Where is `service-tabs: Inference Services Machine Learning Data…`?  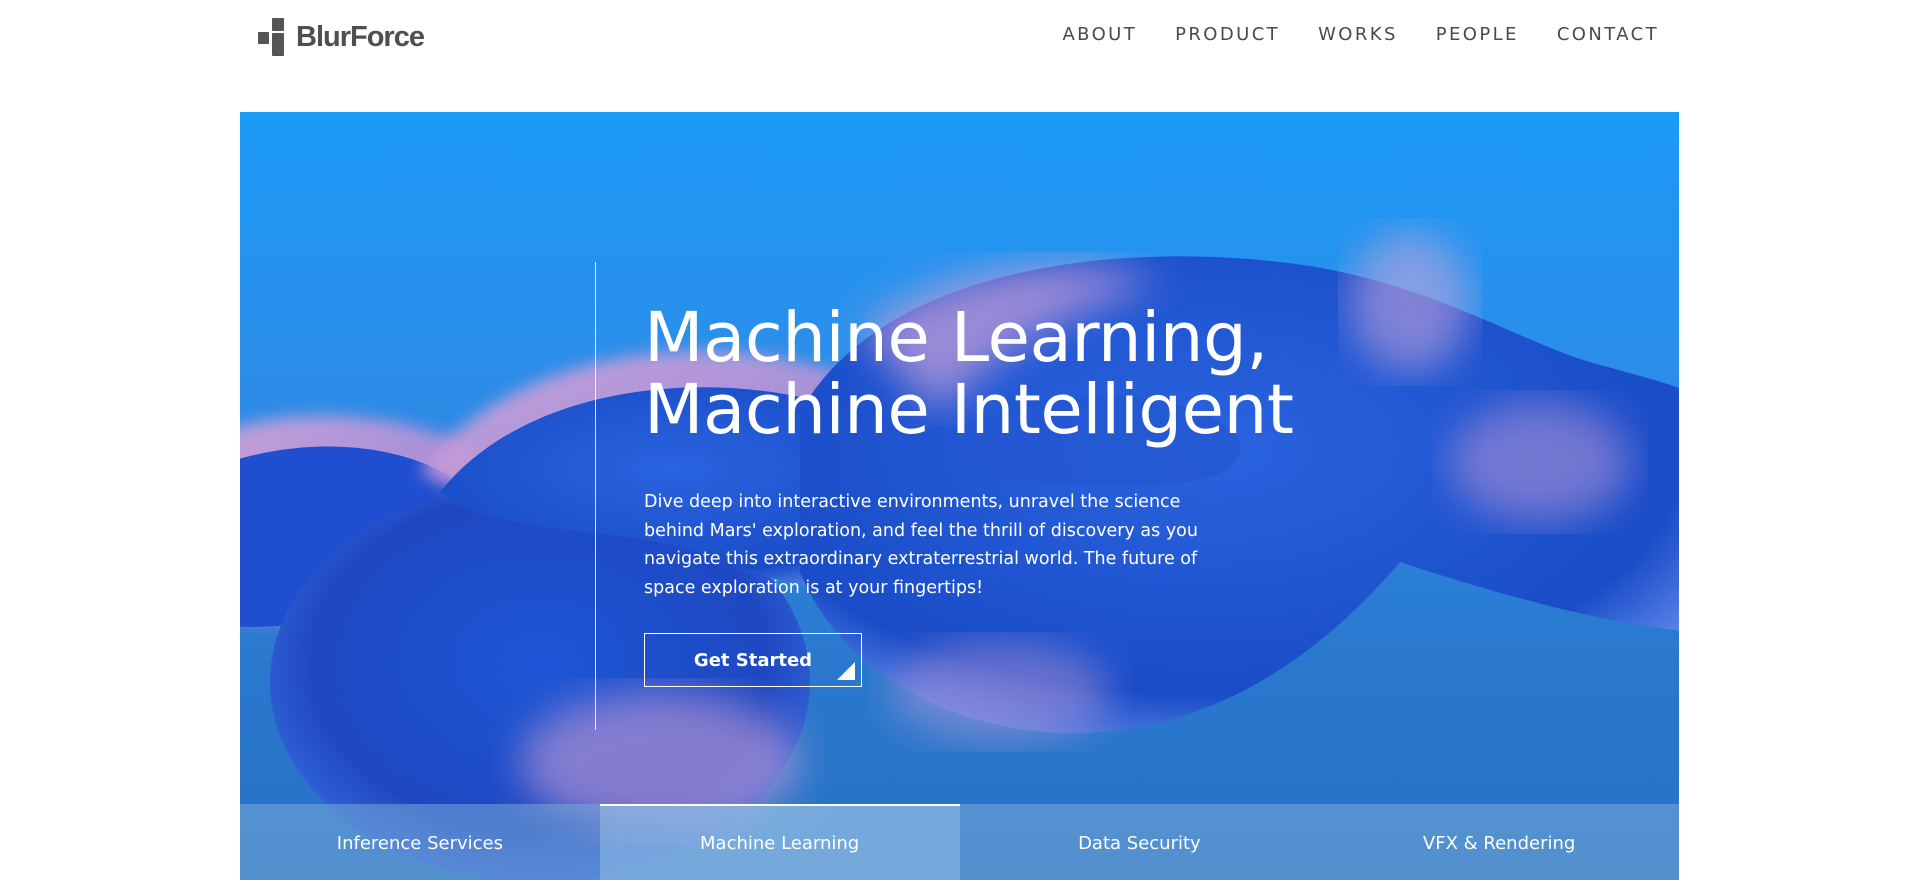
service-tabs: Inference Services Machine Learning Data… is located at coordinates (959, 842).